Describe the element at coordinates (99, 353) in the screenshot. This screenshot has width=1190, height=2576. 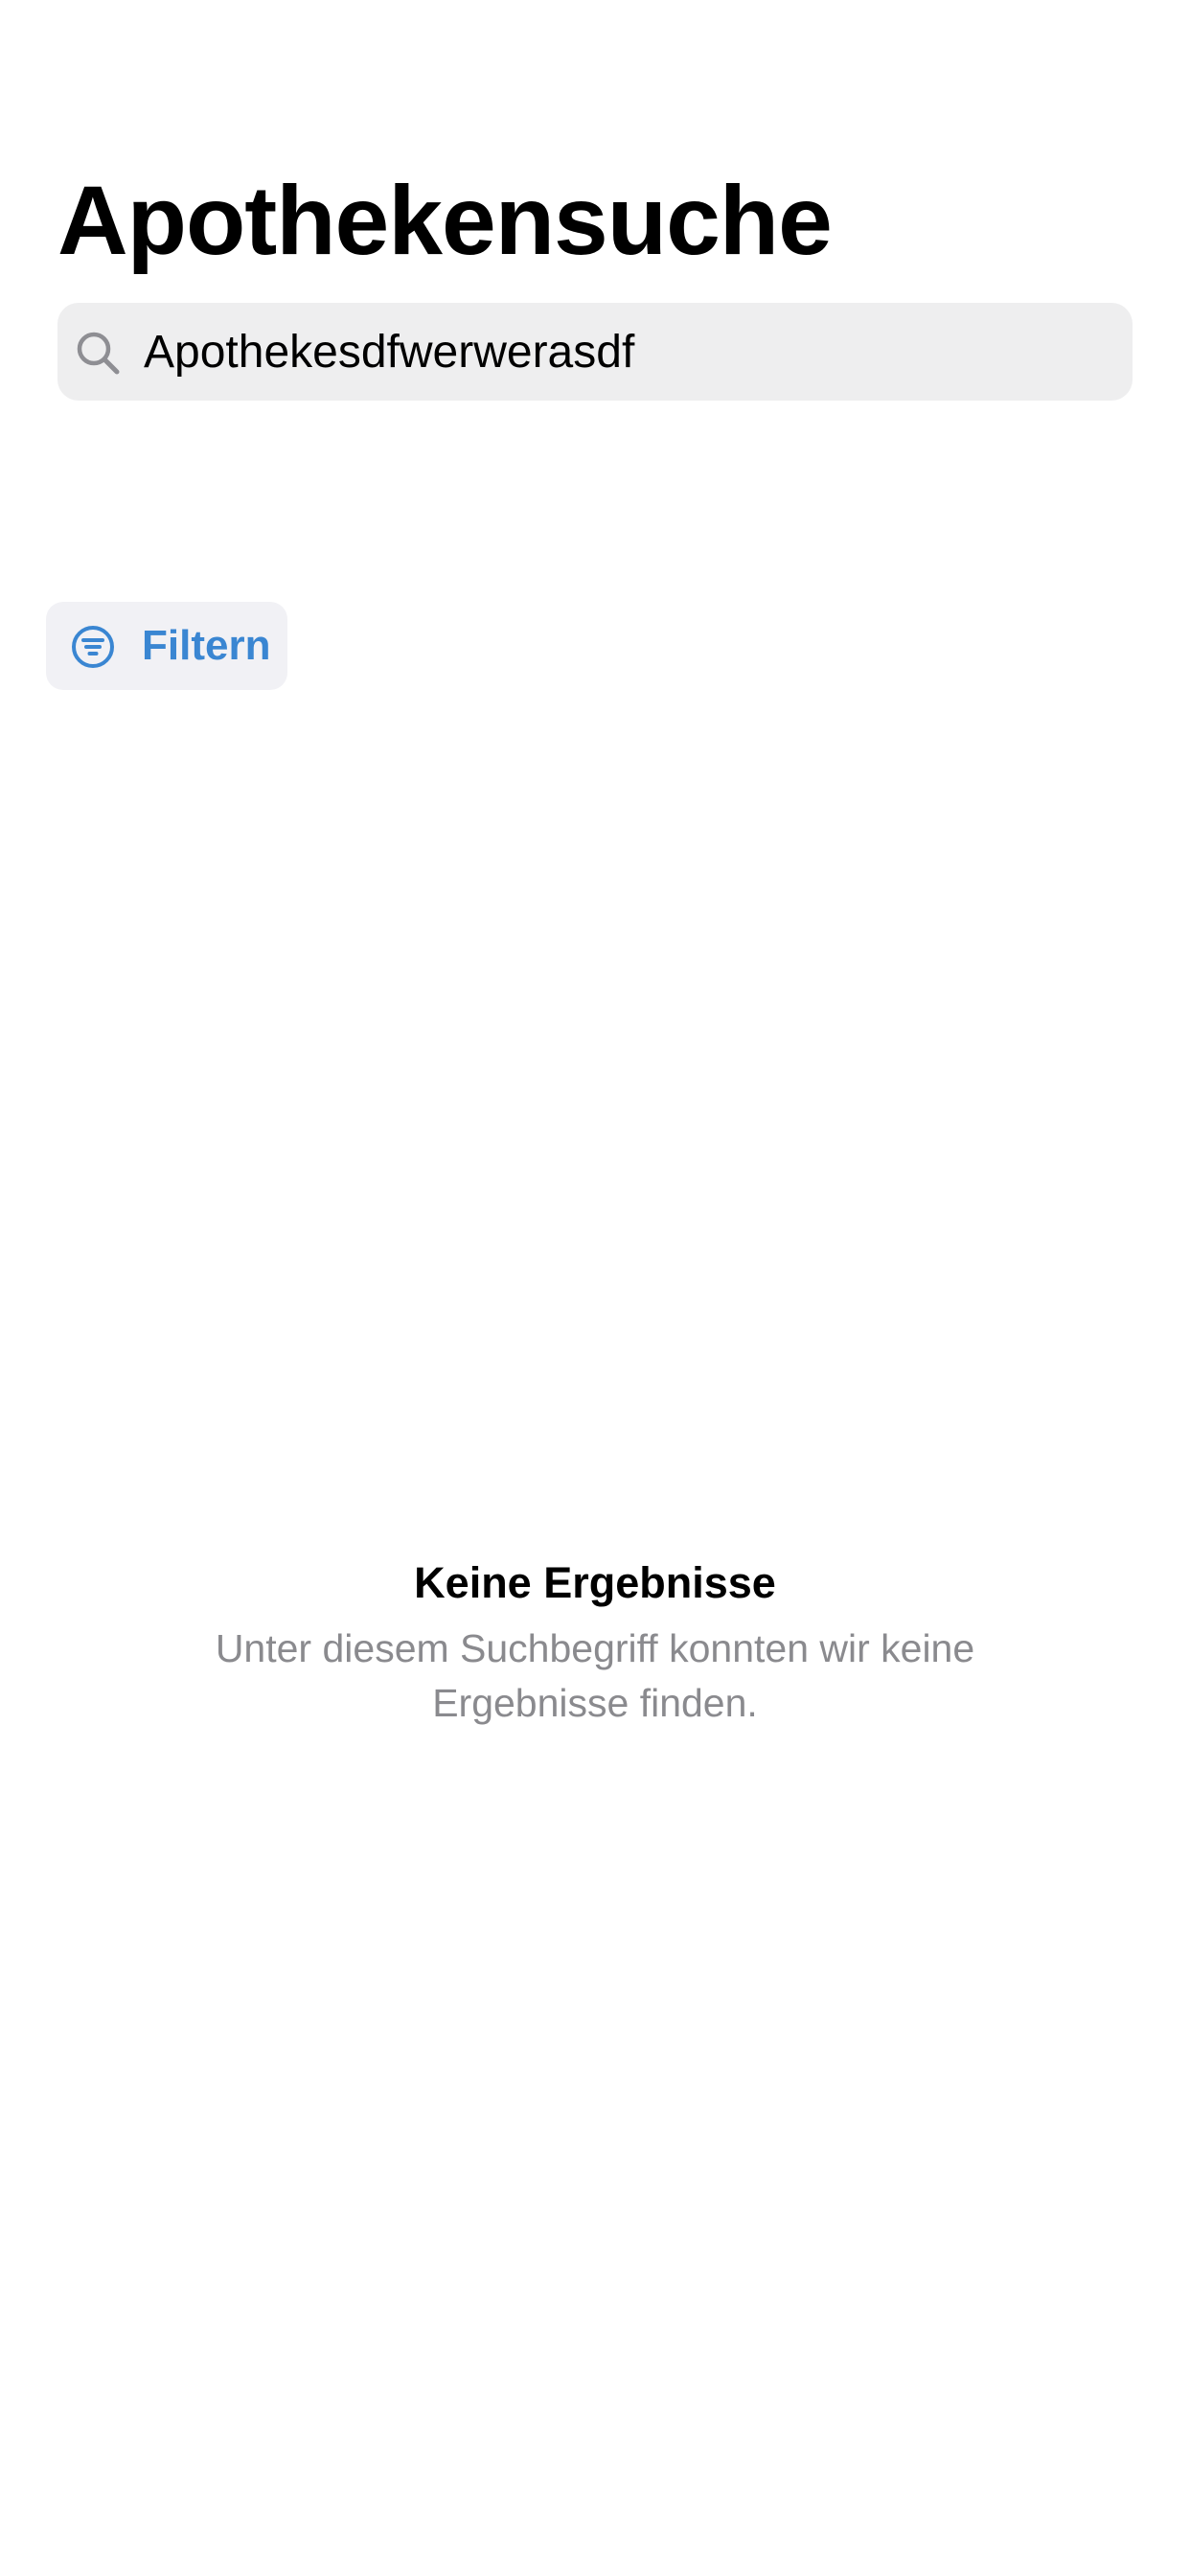
I see `search-icon` at that location.